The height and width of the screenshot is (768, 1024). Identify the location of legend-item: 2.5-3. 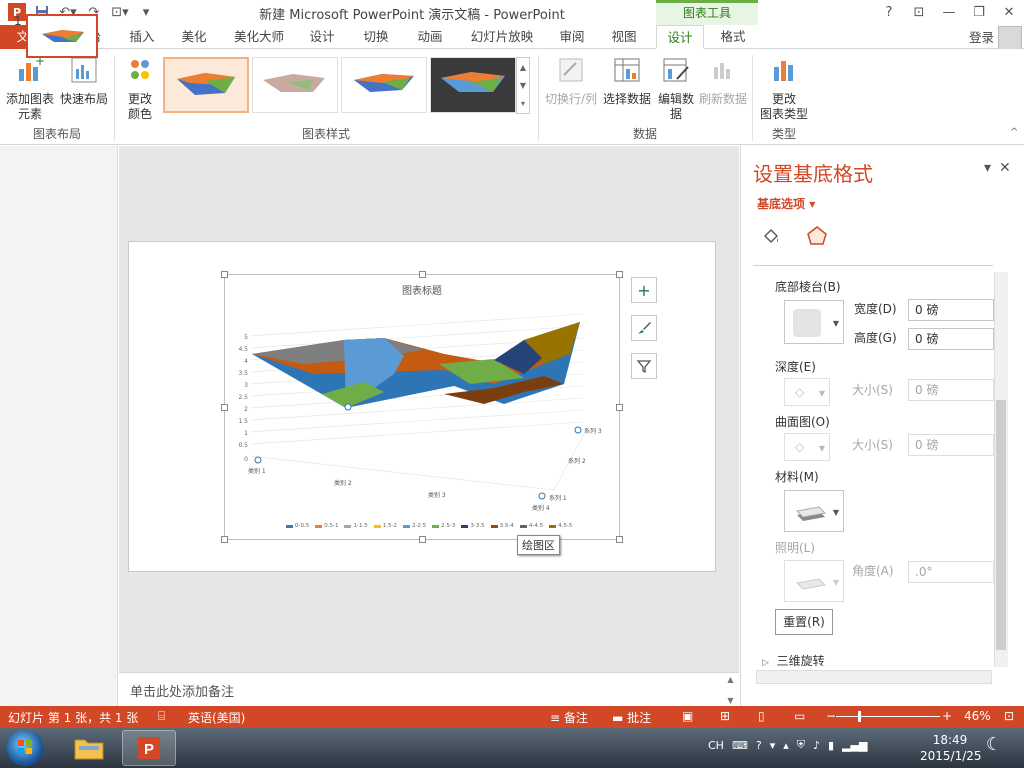
(443, 526).